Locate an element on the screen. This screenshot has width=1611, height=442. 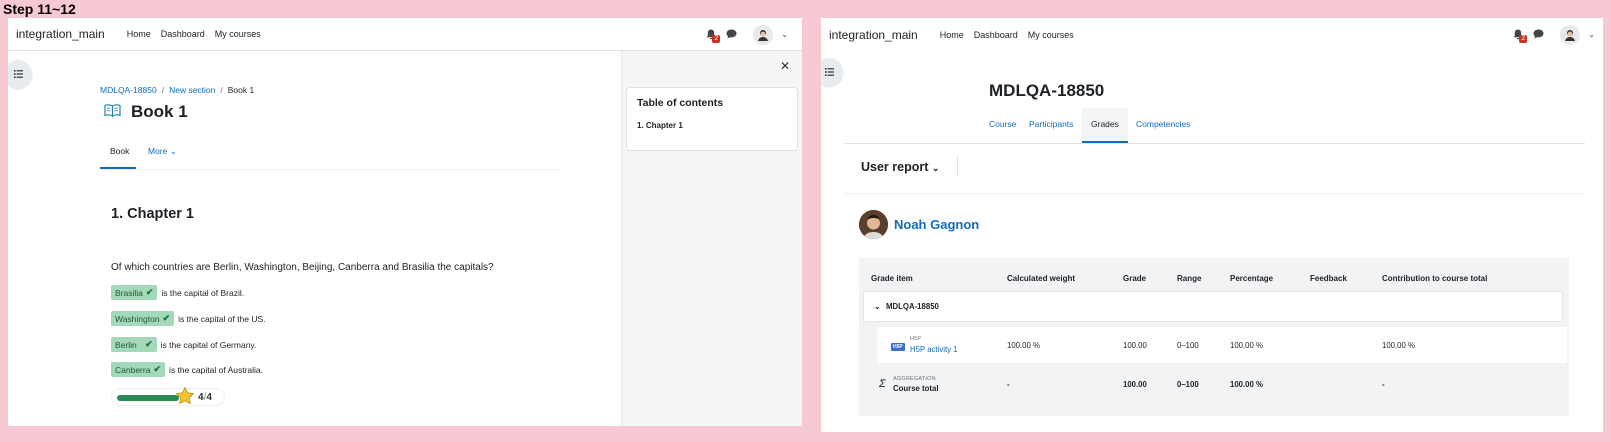
breadcrumb-course-link: MDLQA-18850 is located at coordinates (128, 90).